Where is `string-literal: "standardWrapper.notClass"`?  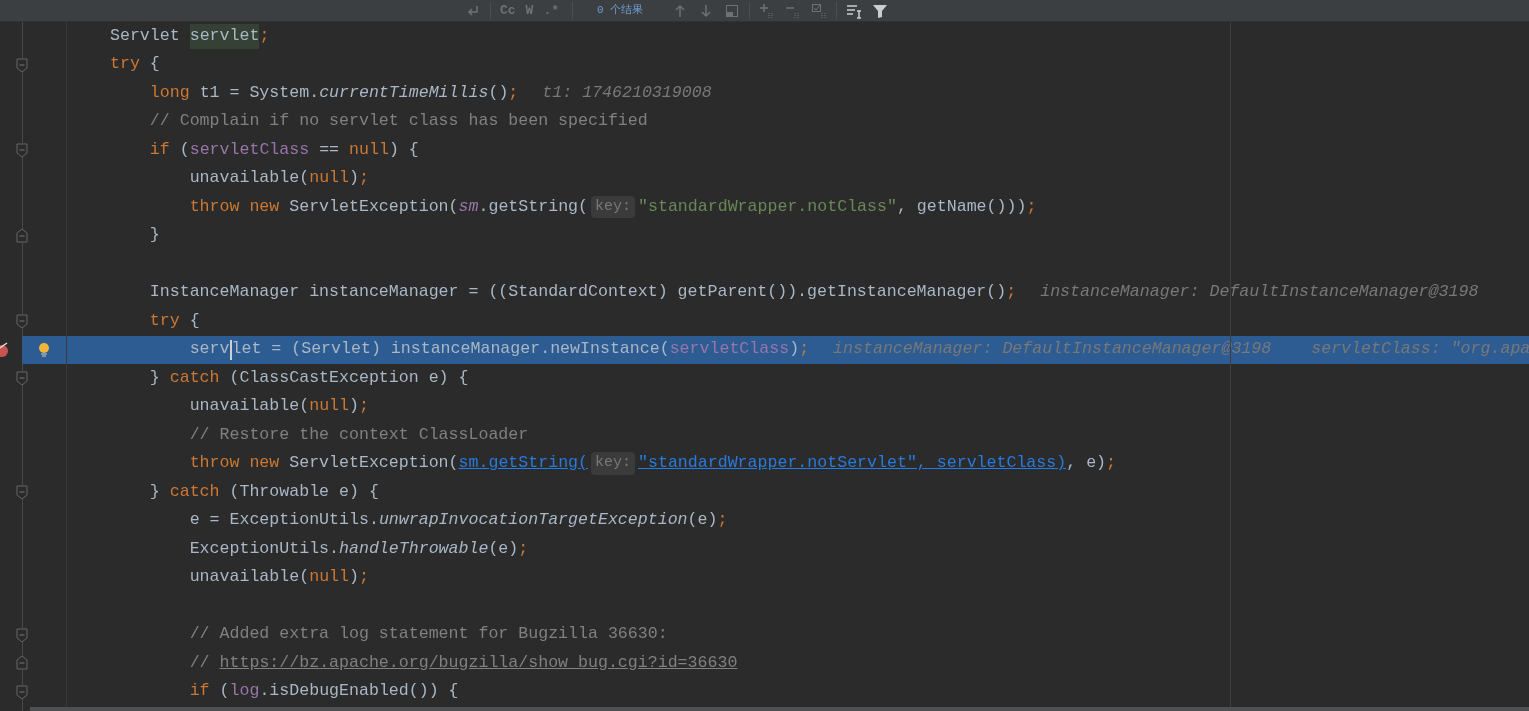 string-literal: "standardWrapper.notClass" is located at coordinates (767, 206).